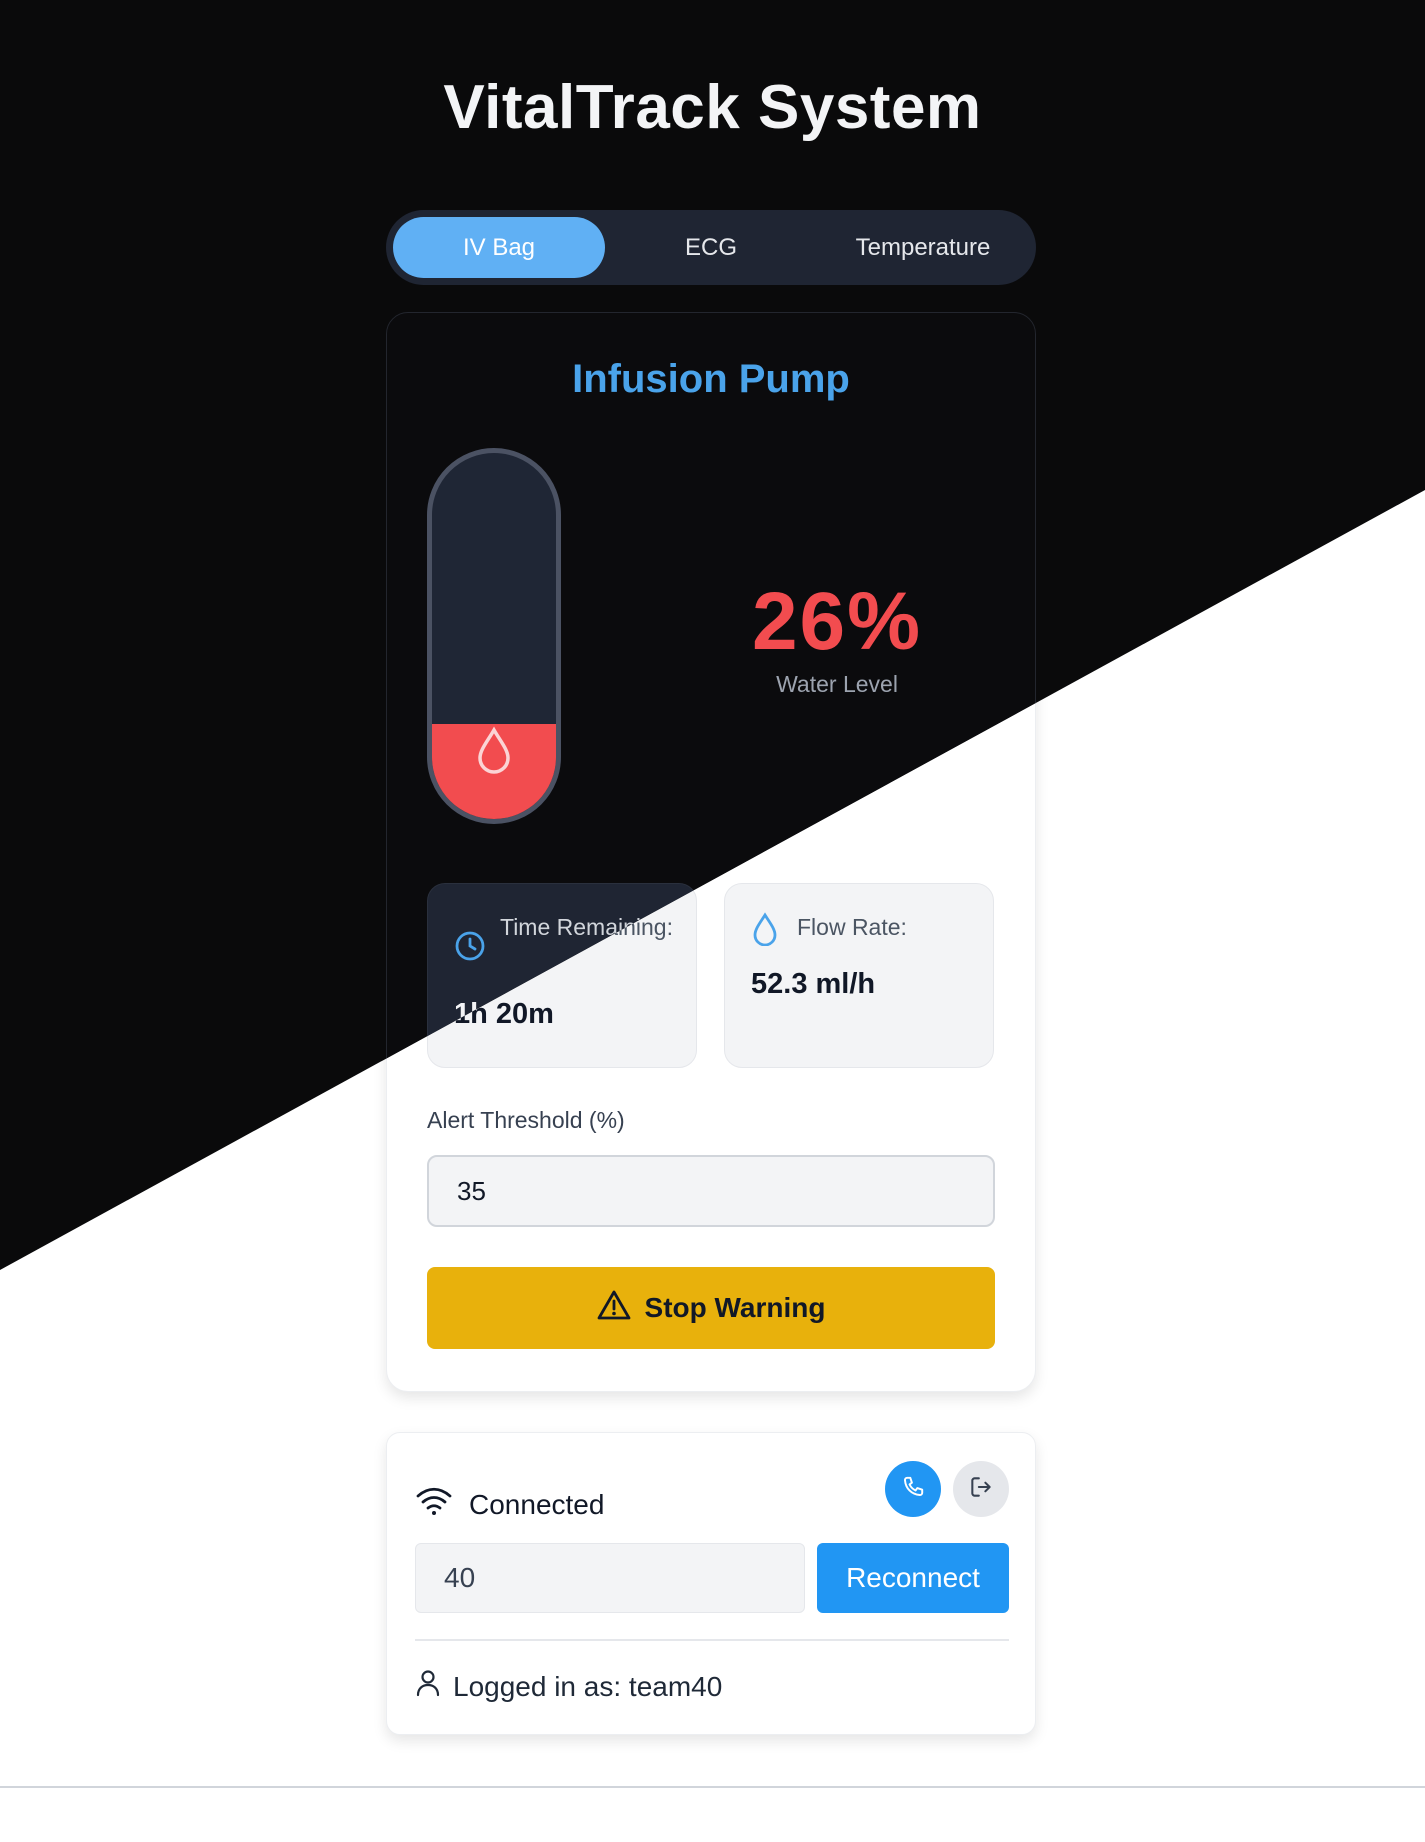 The image size is (1425, 1842). Describe the element at coordinates (499, 247) in the screenshot. I see `tab-iv-bag: IV Bag` at that location.